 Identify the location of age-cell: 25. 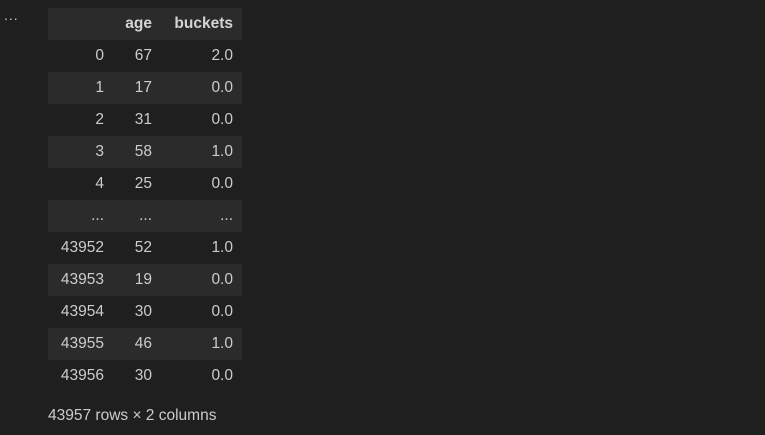
(143, 183).